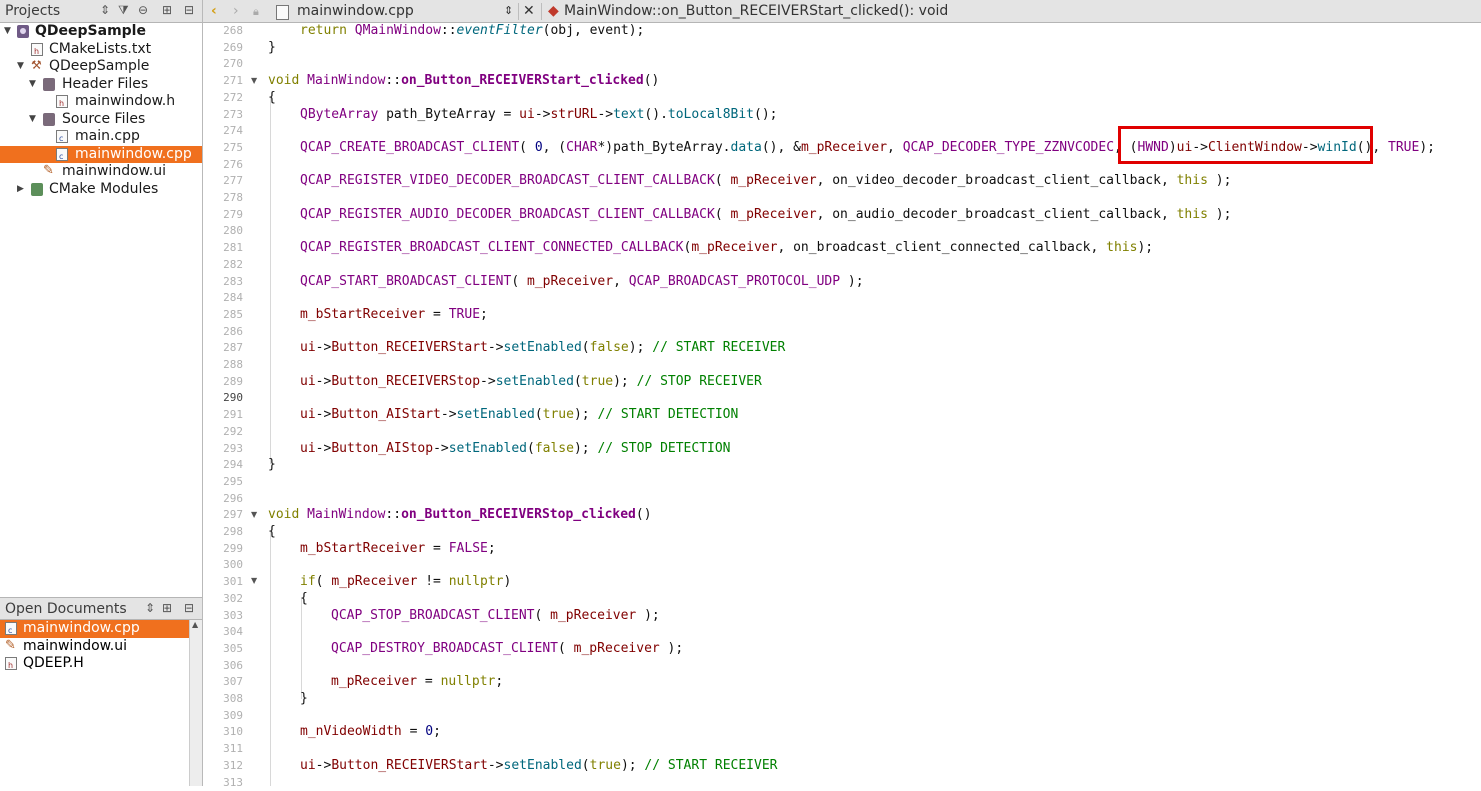 The width and height of the screenshot is (1481, 791). What do you see at coordinates (223, 248) in the screenshot?
I see `line-number: 281` at bounding box center [223, 248].